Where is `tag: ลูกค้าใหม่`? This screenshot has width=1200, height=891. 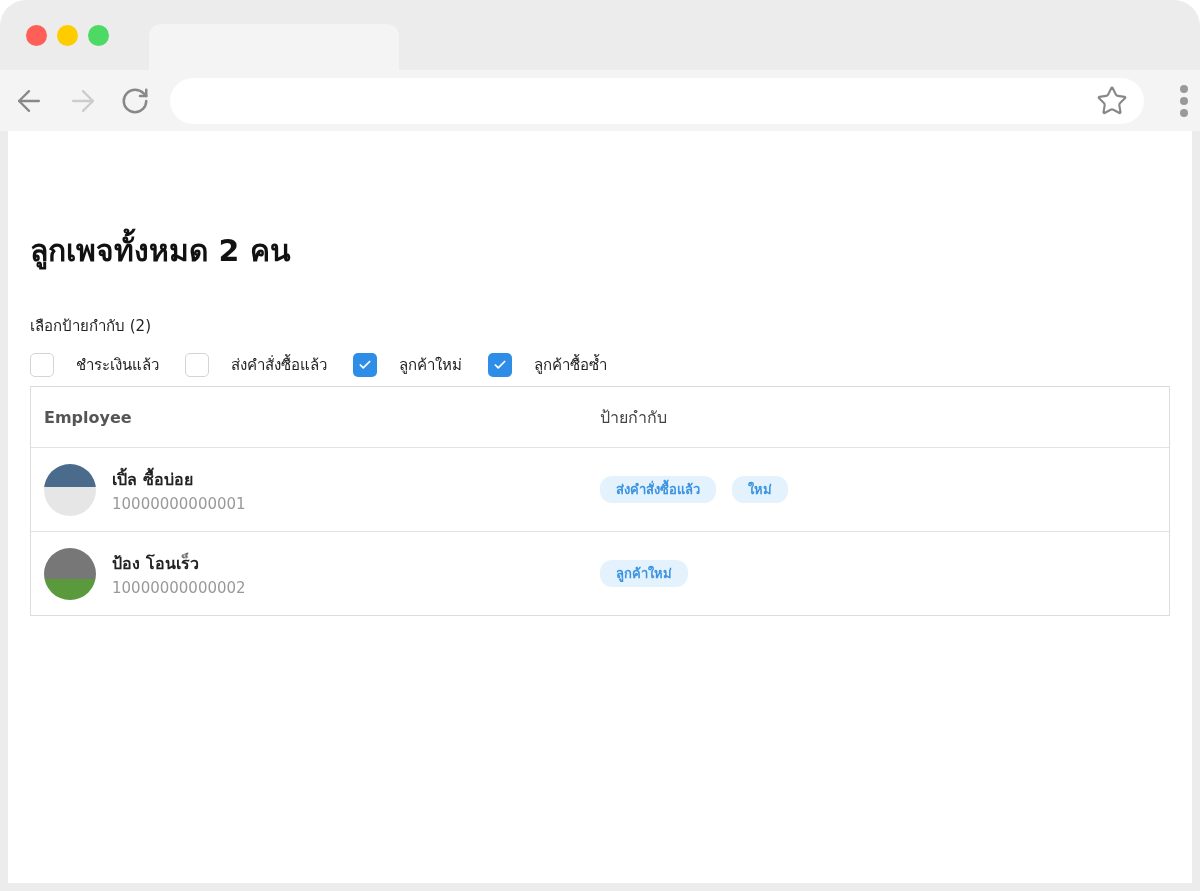
tag: ลูกค้าใหม่ is located at coordinates (644, 573).